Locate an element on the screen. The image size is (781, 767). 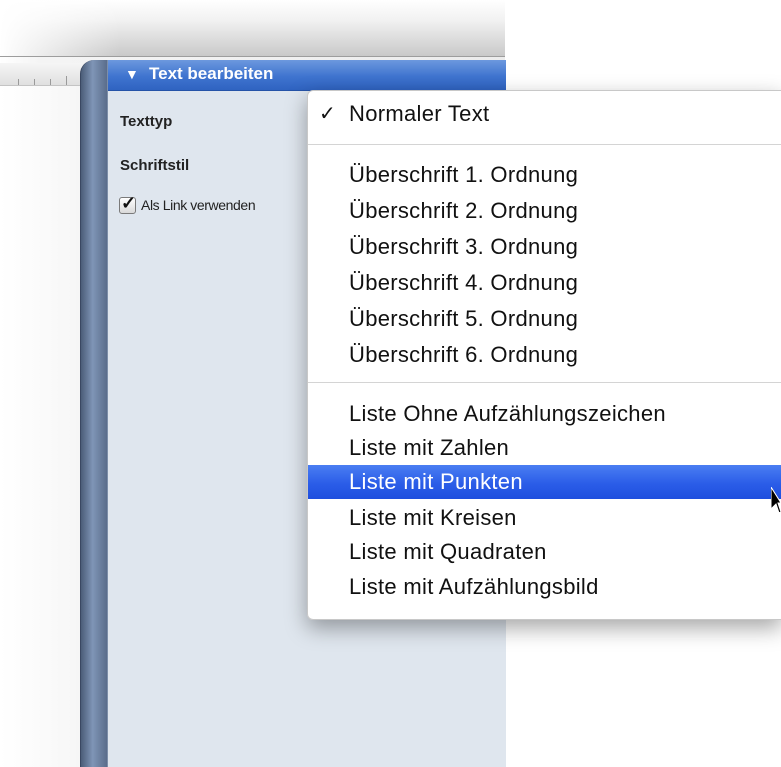
menu-item-heading-2: Überschrift 2. Ordnung is located at coordinates (544, 211).